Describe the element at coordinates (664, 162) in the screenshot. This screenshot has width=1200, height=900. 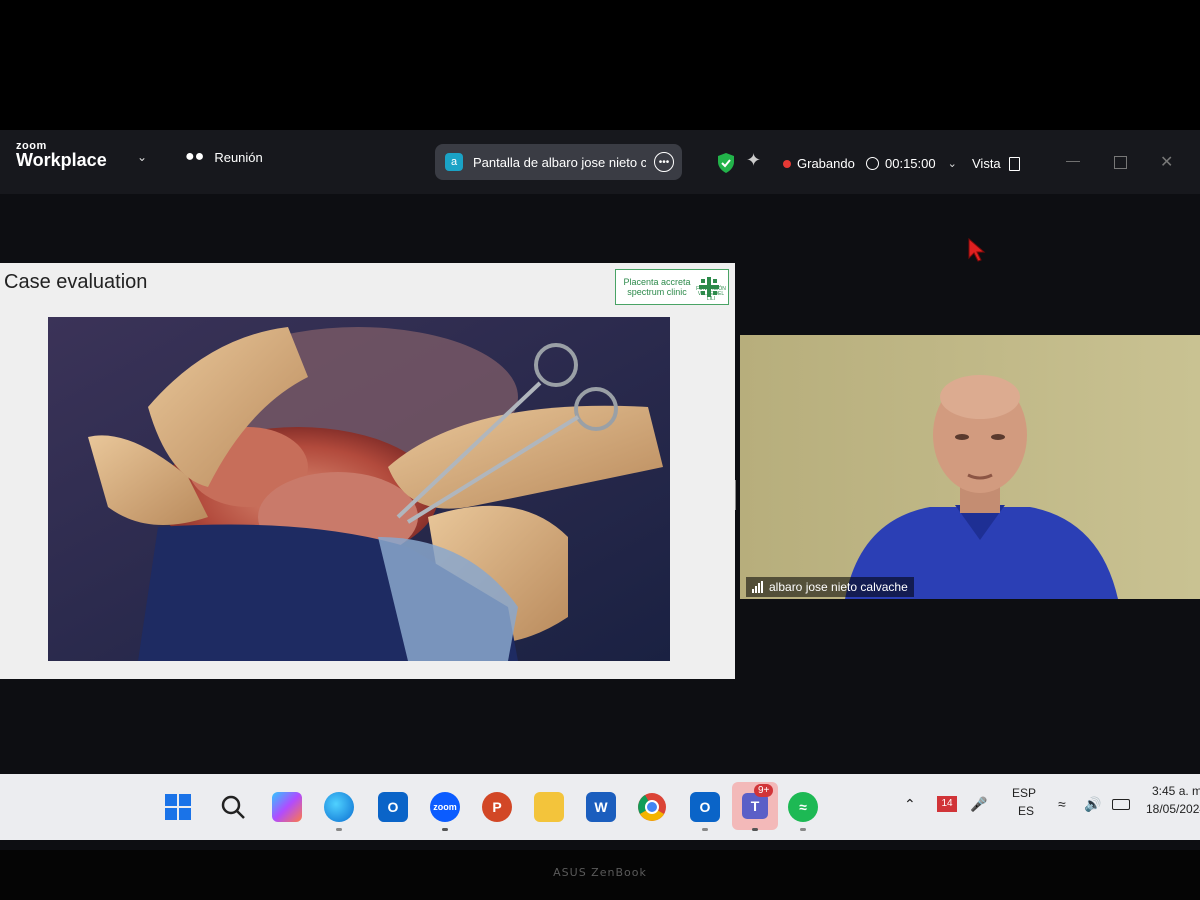
I see `more-options-icon: •••` at that location.